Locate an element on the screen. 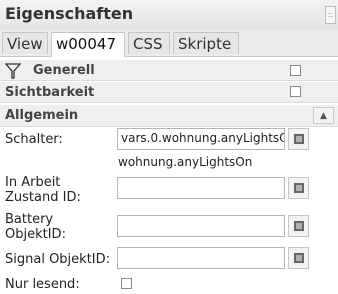  schalter-picker-button is located at coordinates (298, 139).